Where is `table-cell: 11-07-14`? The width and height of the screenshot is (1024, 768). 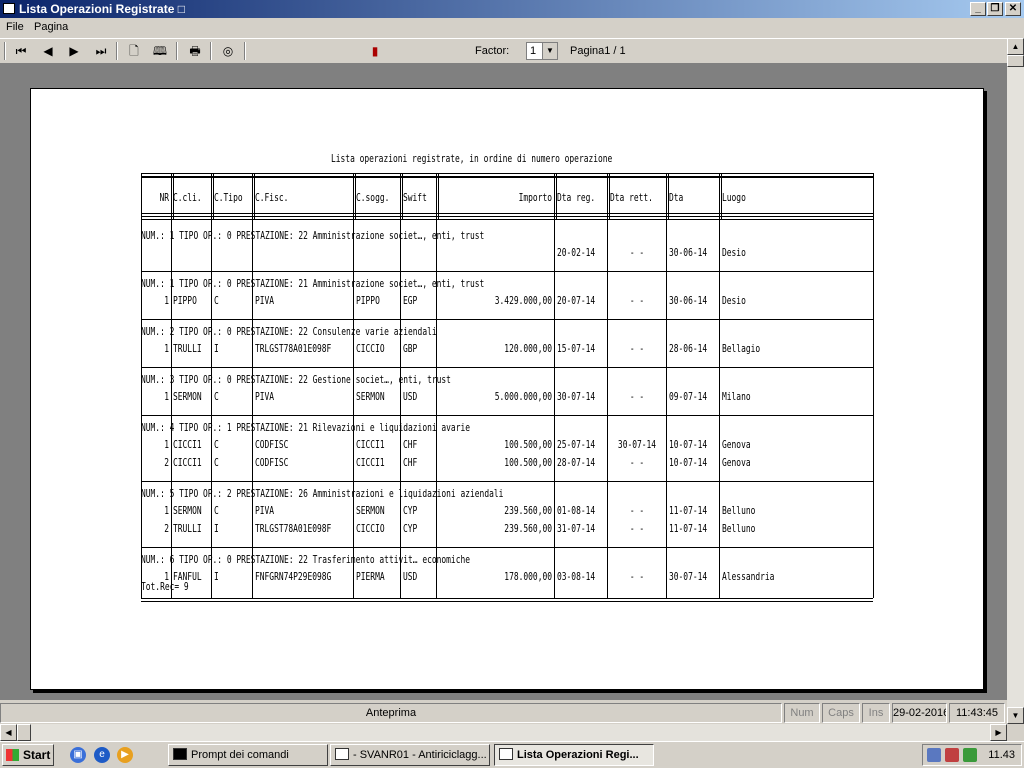
table-cell: 11-07-14 is located at coordinates (688, 528).